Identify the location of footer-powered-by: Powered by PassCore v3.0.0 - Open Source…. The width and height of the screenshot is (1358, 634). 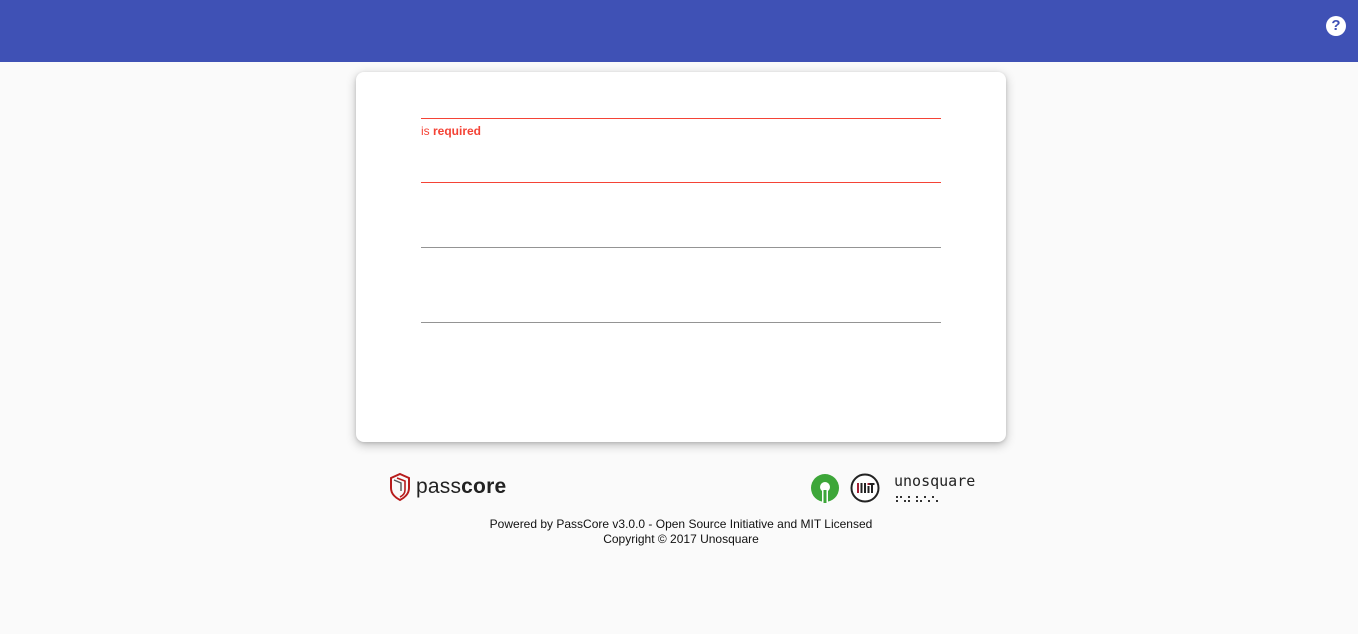
(681, 524).